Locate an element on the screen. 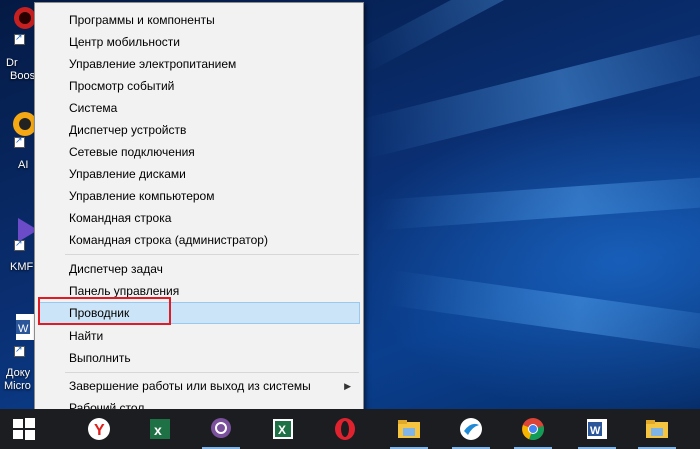 This screenshot has height=449, width=700. svg-text: x is located at coordinates (158, 430).